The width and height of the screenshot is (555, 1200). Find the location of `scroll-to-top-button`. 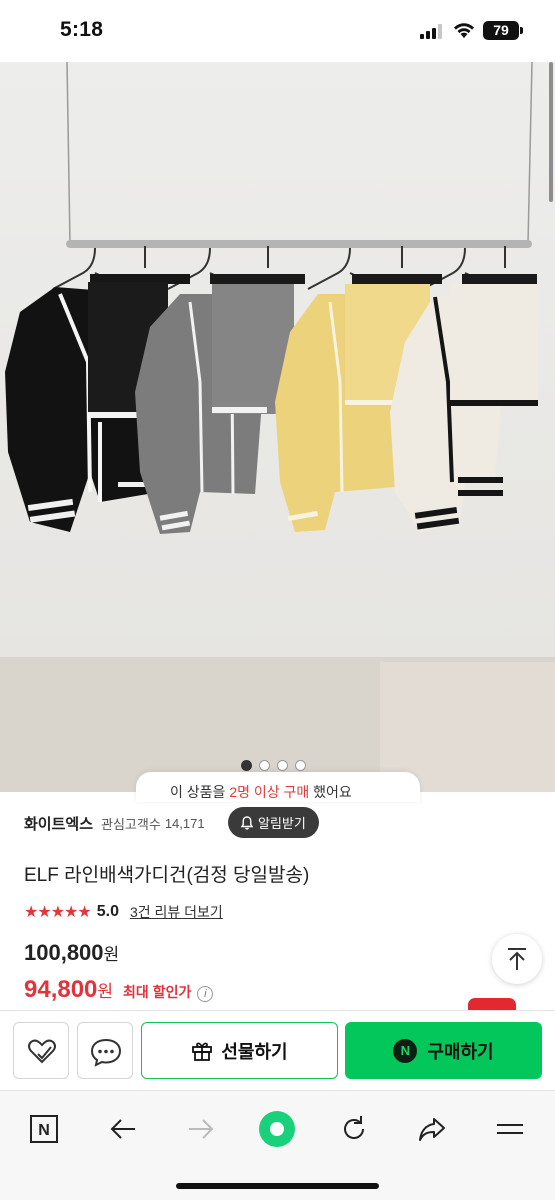

scroll-to-top-button is located at coordinates (517, 959).